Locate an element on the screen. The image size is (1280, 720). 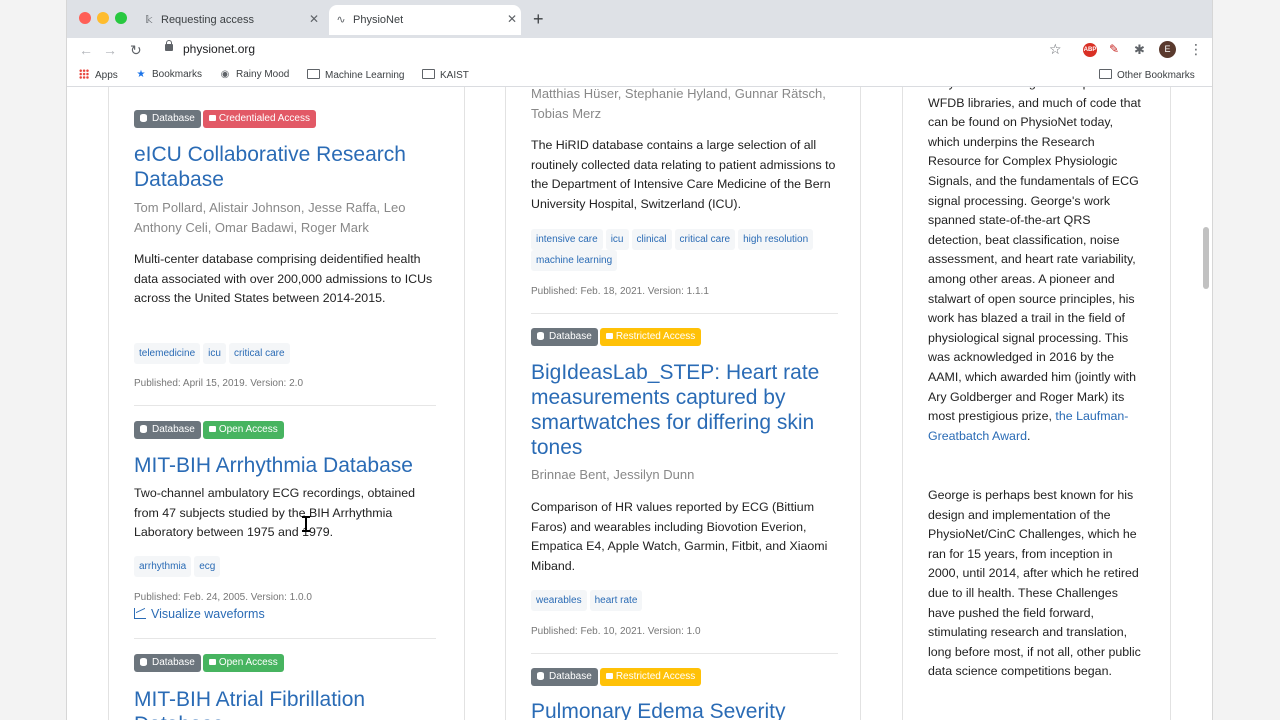
tag-list: arrhythmia ecg is located at coordinates (284, 566).